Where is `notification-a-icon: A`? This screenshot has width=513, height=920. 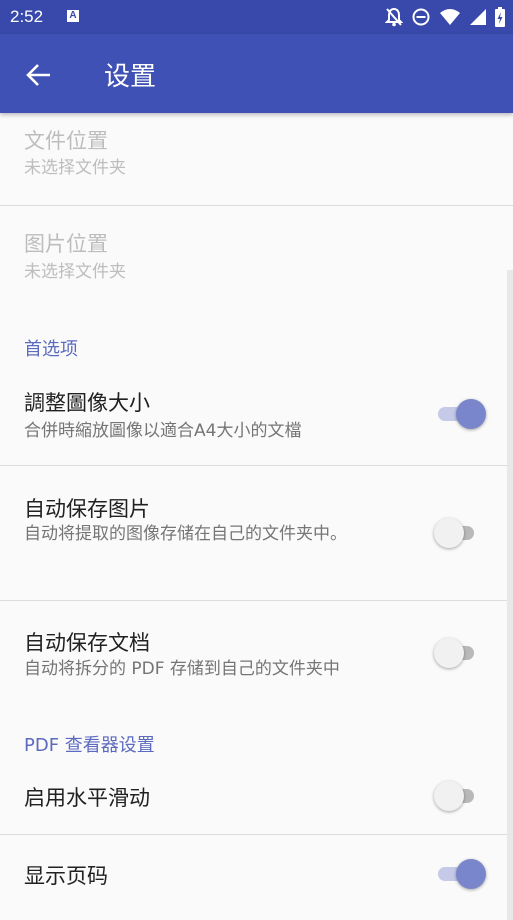
notification-a-icon: A is located at coordinates (73, 16).